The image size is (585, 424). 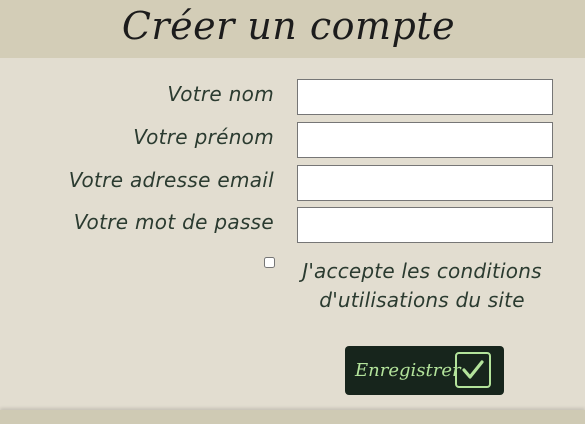 I want to click on terms-line-2: d'utilisations du site, so click(x=422, y=300).